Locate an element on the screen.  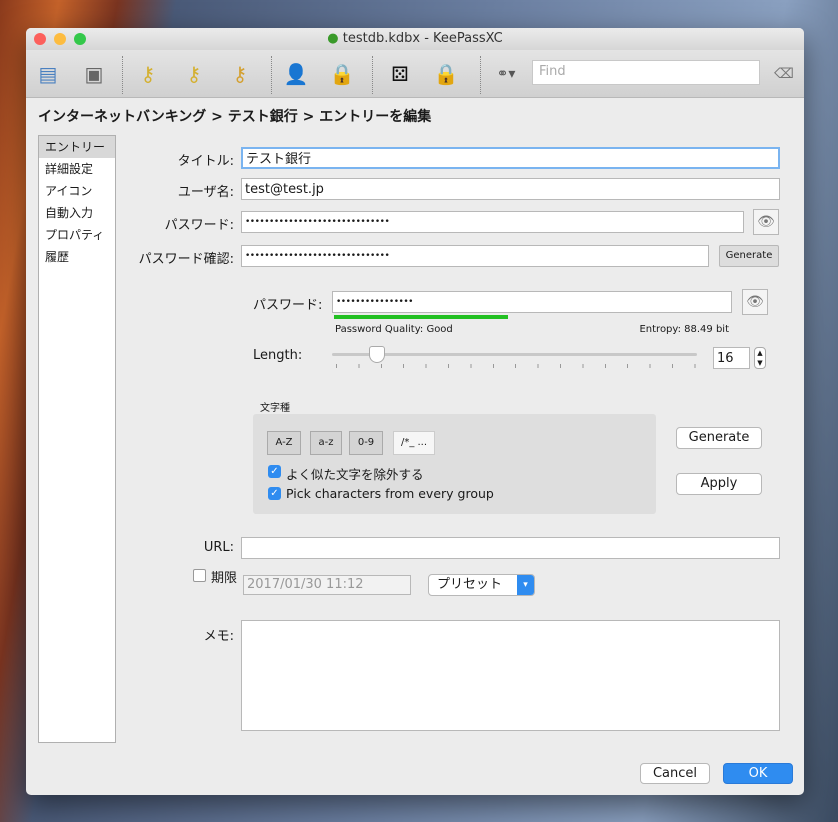
quality-bar-fill is located at coordinates (421, 317).